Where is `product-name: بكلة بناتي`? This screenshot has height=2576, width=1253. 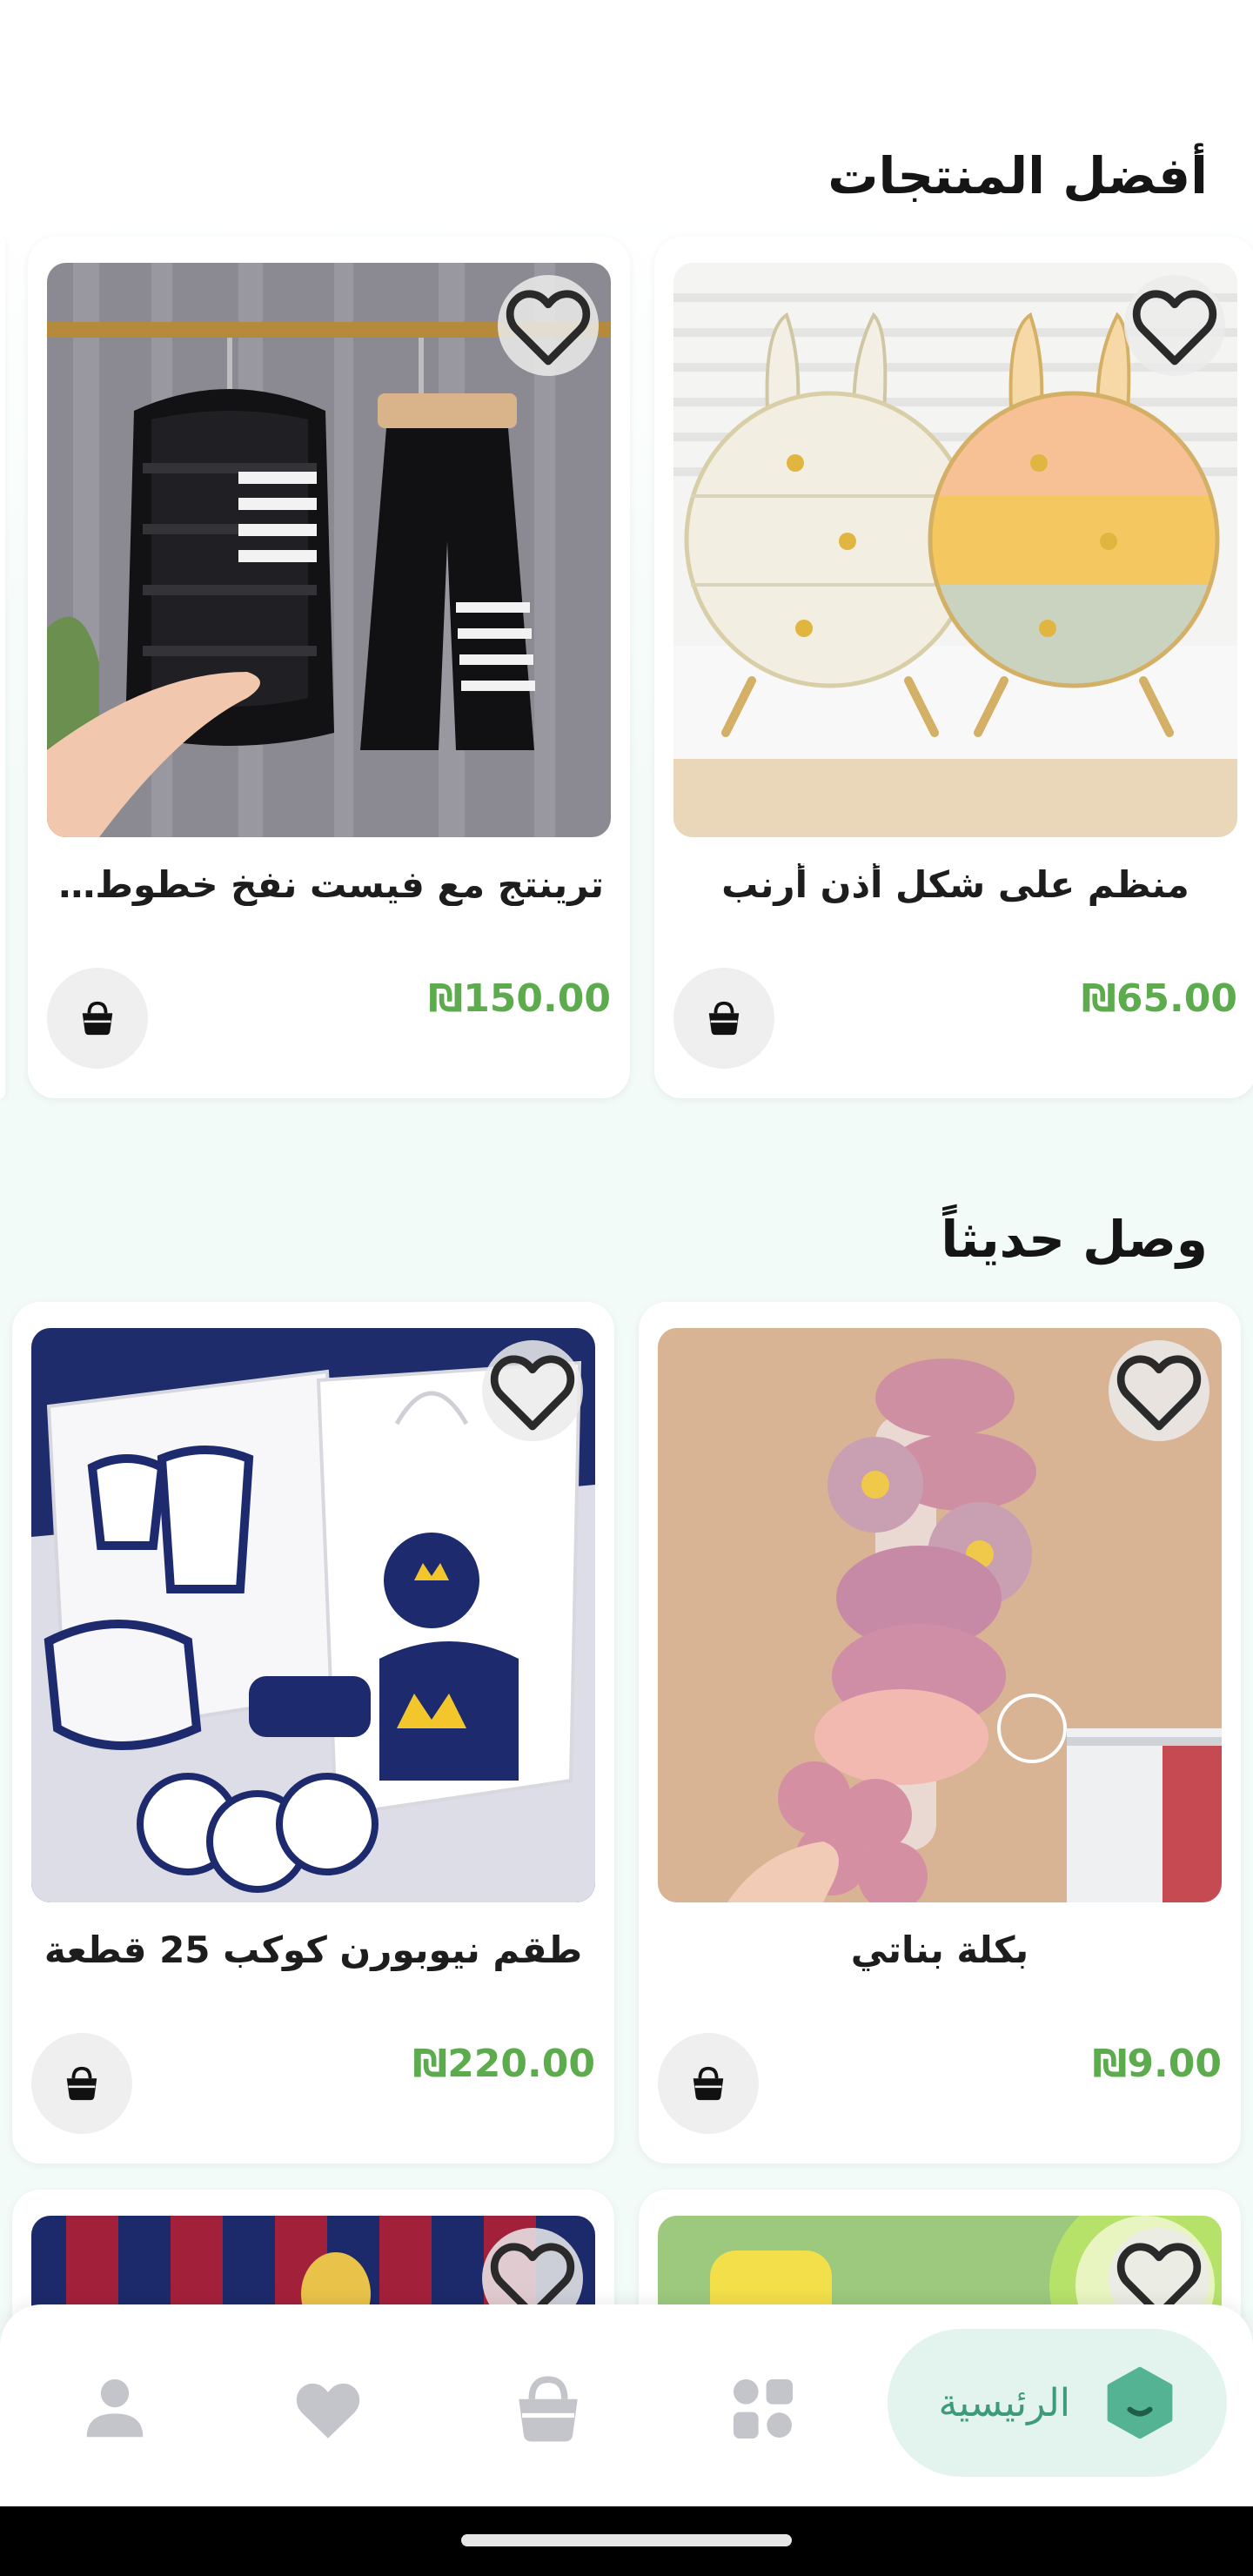
product-name: بكلة بناتي is located at coordinates (940, 1950).